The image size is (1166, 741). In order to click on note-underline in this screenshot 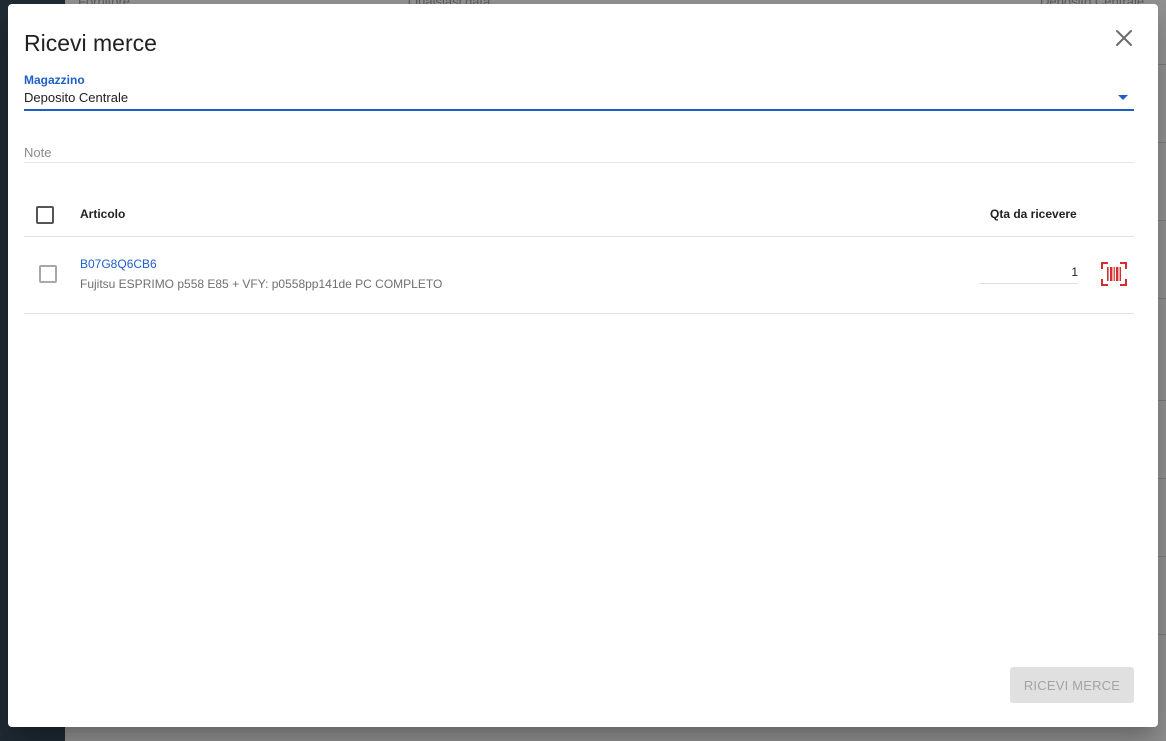, I will do `click(579, 162)`.